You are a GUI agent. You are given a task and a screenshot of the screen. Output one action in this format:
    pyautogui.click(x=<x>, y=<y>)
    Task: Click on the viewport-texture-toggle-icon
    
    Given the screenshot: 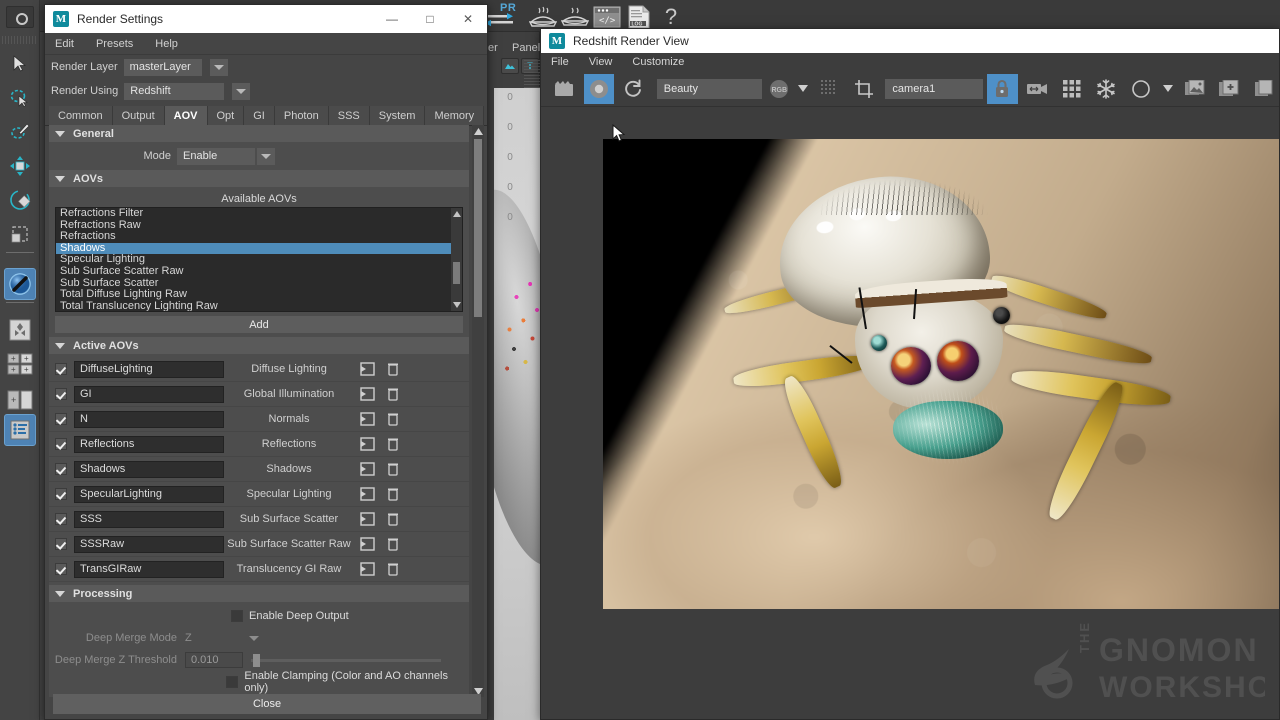 What is the action you would take?
    pyautogui.click(x=510, y=66)
    